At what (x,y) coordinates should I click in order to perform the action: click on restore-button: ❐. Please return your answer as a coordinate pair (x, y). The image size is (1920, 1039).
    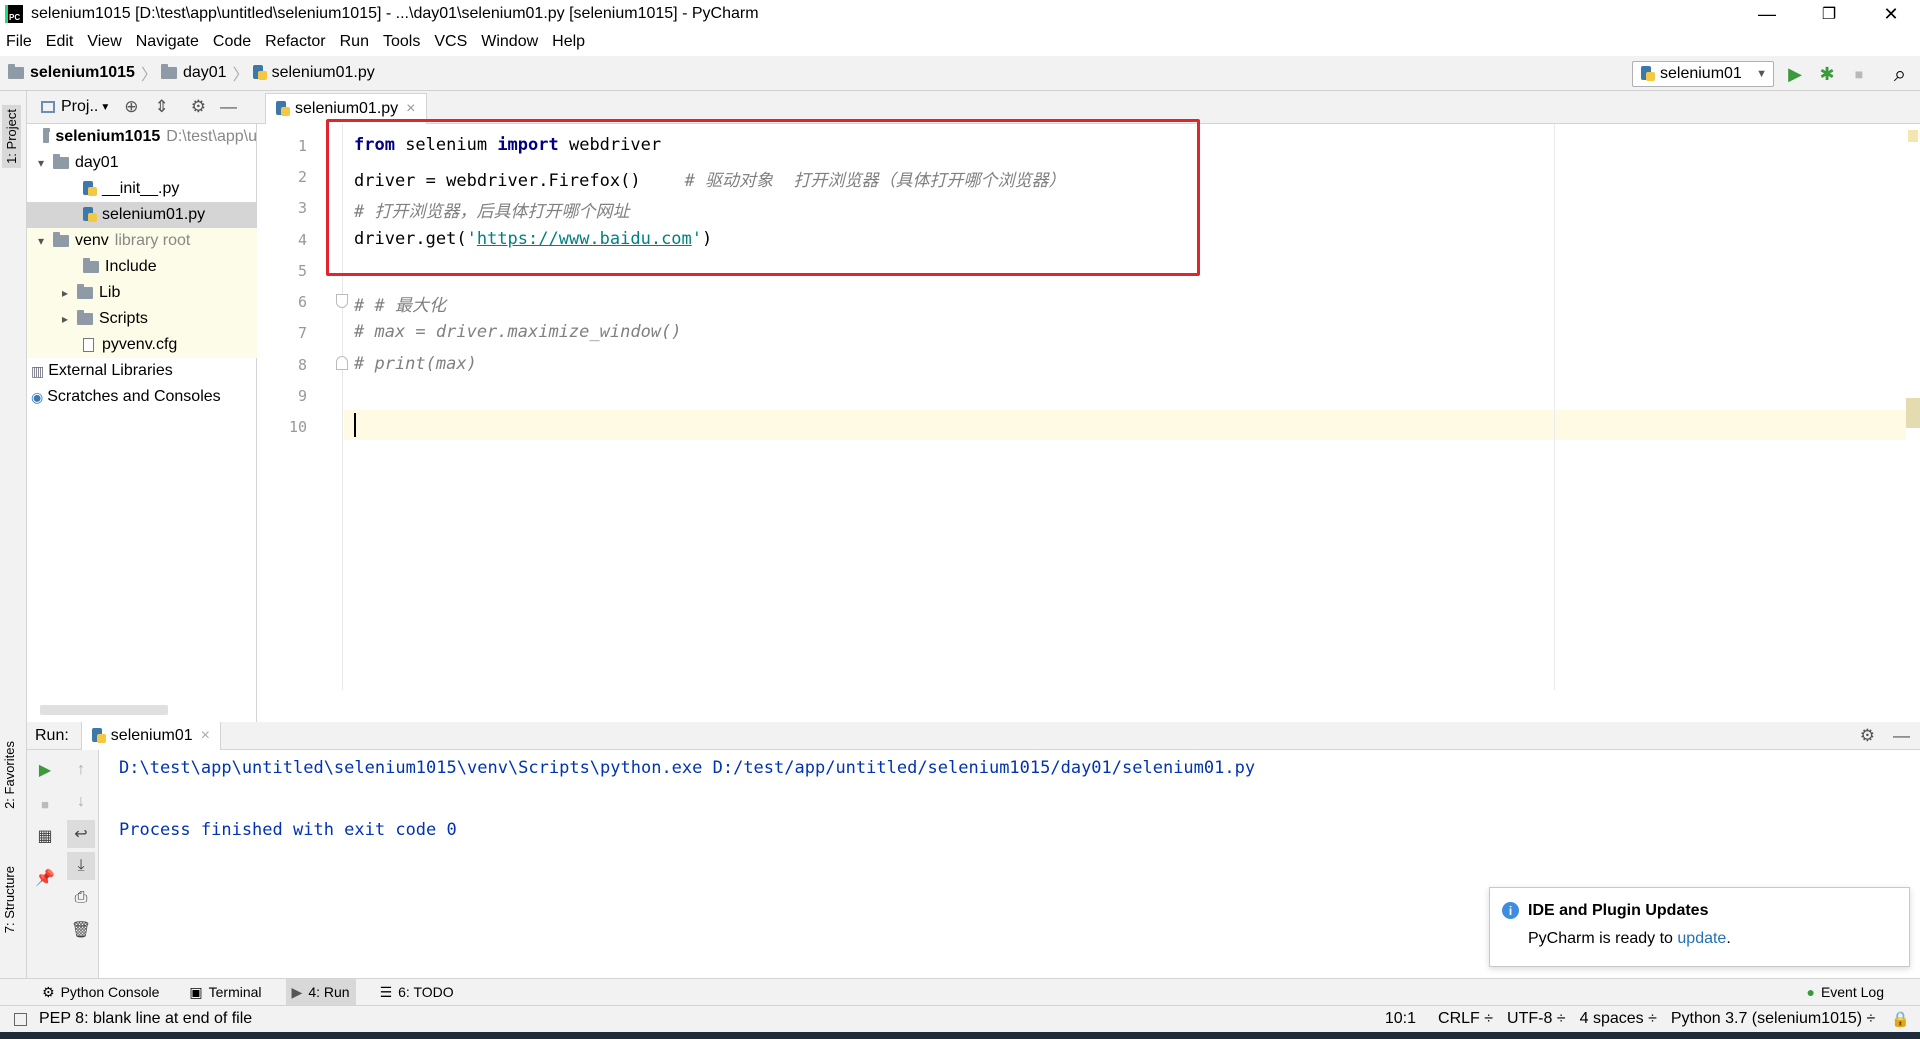
    Looking at the image, I should click on (1829, 14).